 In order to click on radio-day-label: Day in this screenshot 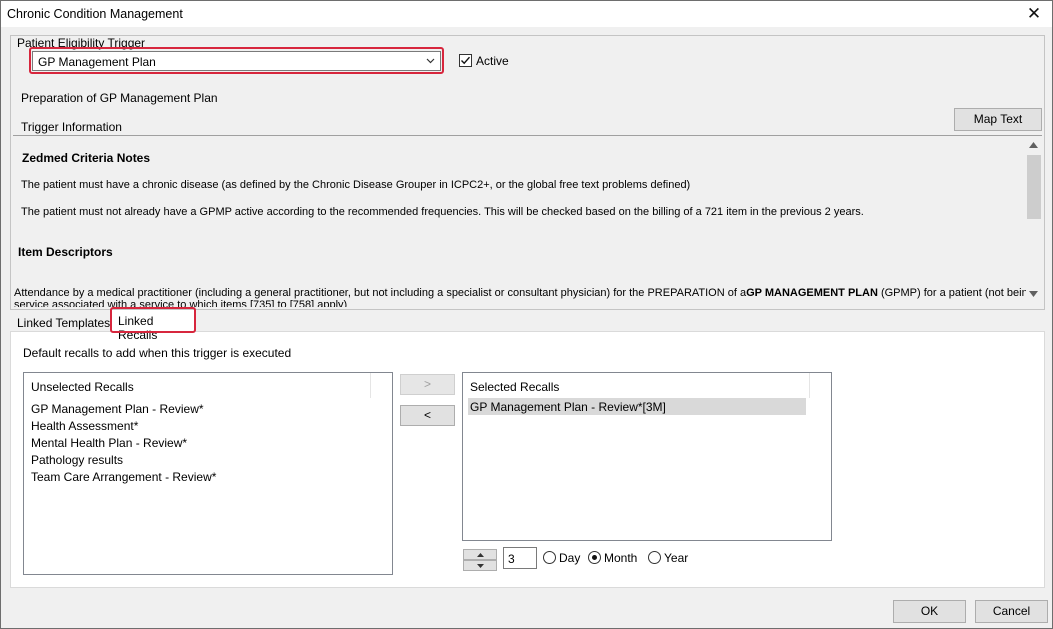, I will do `click(569, 558)`.